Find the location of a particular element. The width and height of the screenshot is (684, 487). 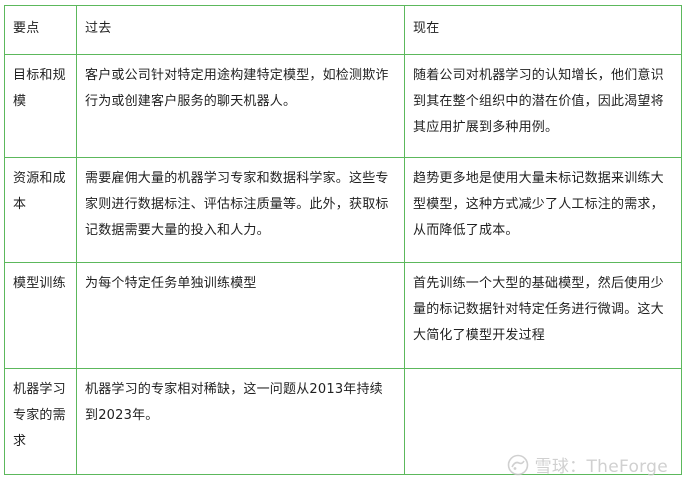

table-header-row: 要点 过去 现在 is located at coordinates (343, 30).